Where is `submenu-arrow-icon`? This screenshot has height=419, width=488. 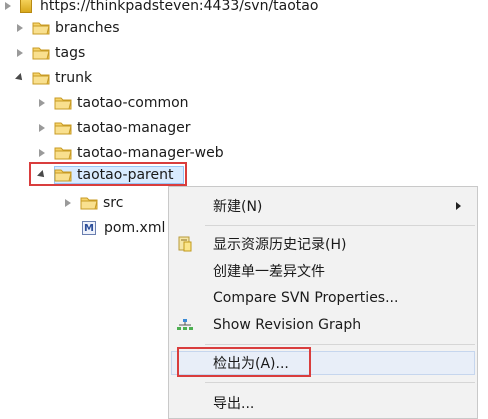 submenu-arrow-icon is located at coordinates (458, 206).